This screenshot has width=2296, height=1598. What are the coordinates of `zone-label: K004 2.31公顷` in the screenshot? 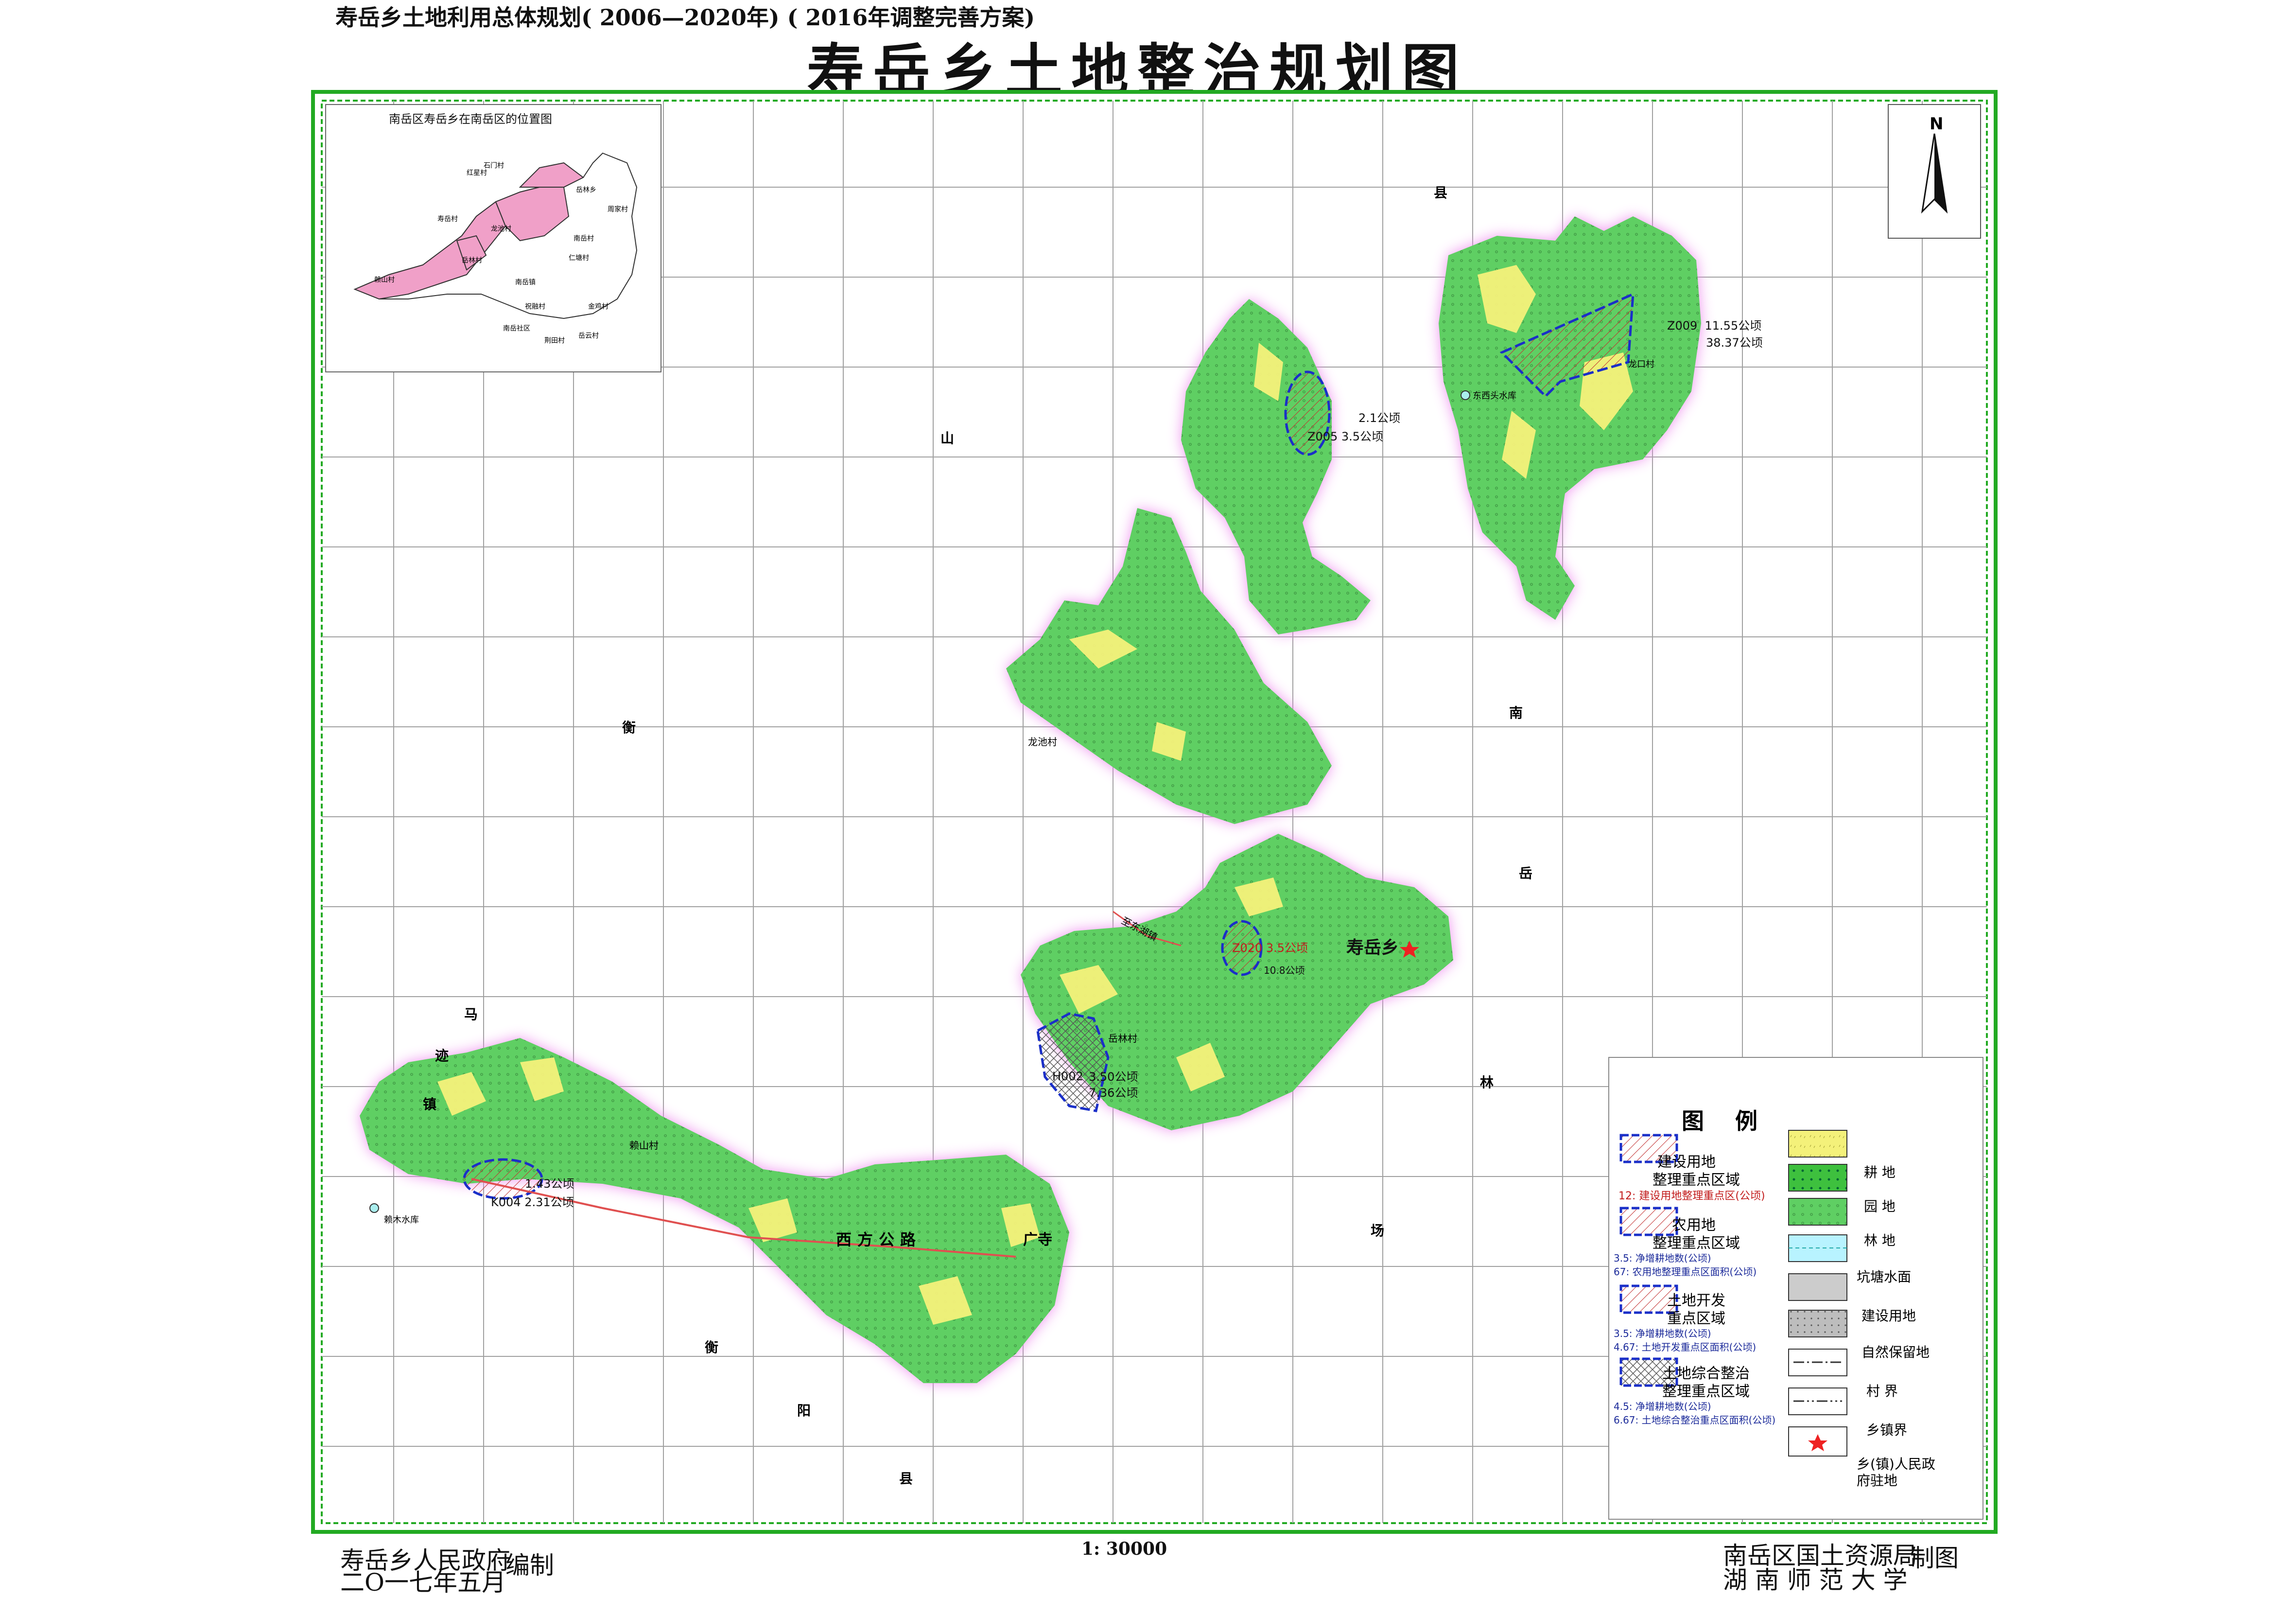 It's located at (532, 1202).